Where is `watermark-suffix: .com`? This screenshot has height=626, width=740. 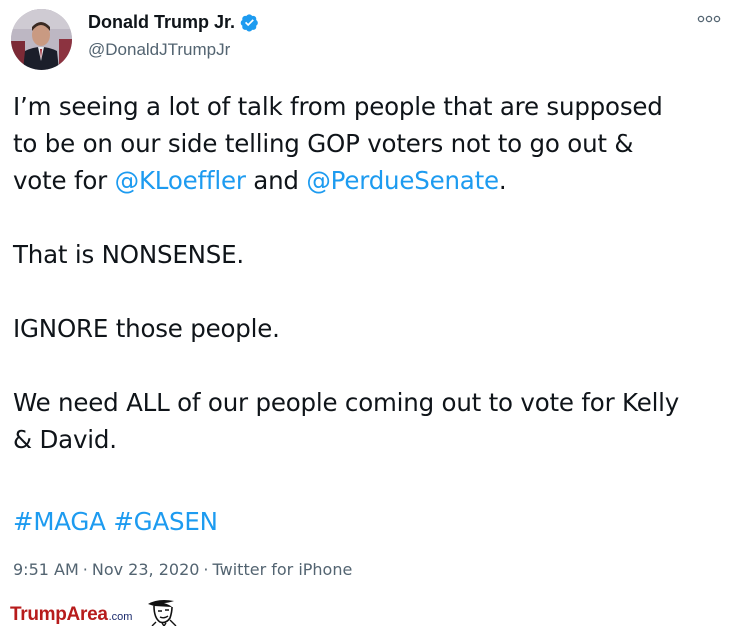
watermark-suffix: .com is located at coordinates (120, 617).